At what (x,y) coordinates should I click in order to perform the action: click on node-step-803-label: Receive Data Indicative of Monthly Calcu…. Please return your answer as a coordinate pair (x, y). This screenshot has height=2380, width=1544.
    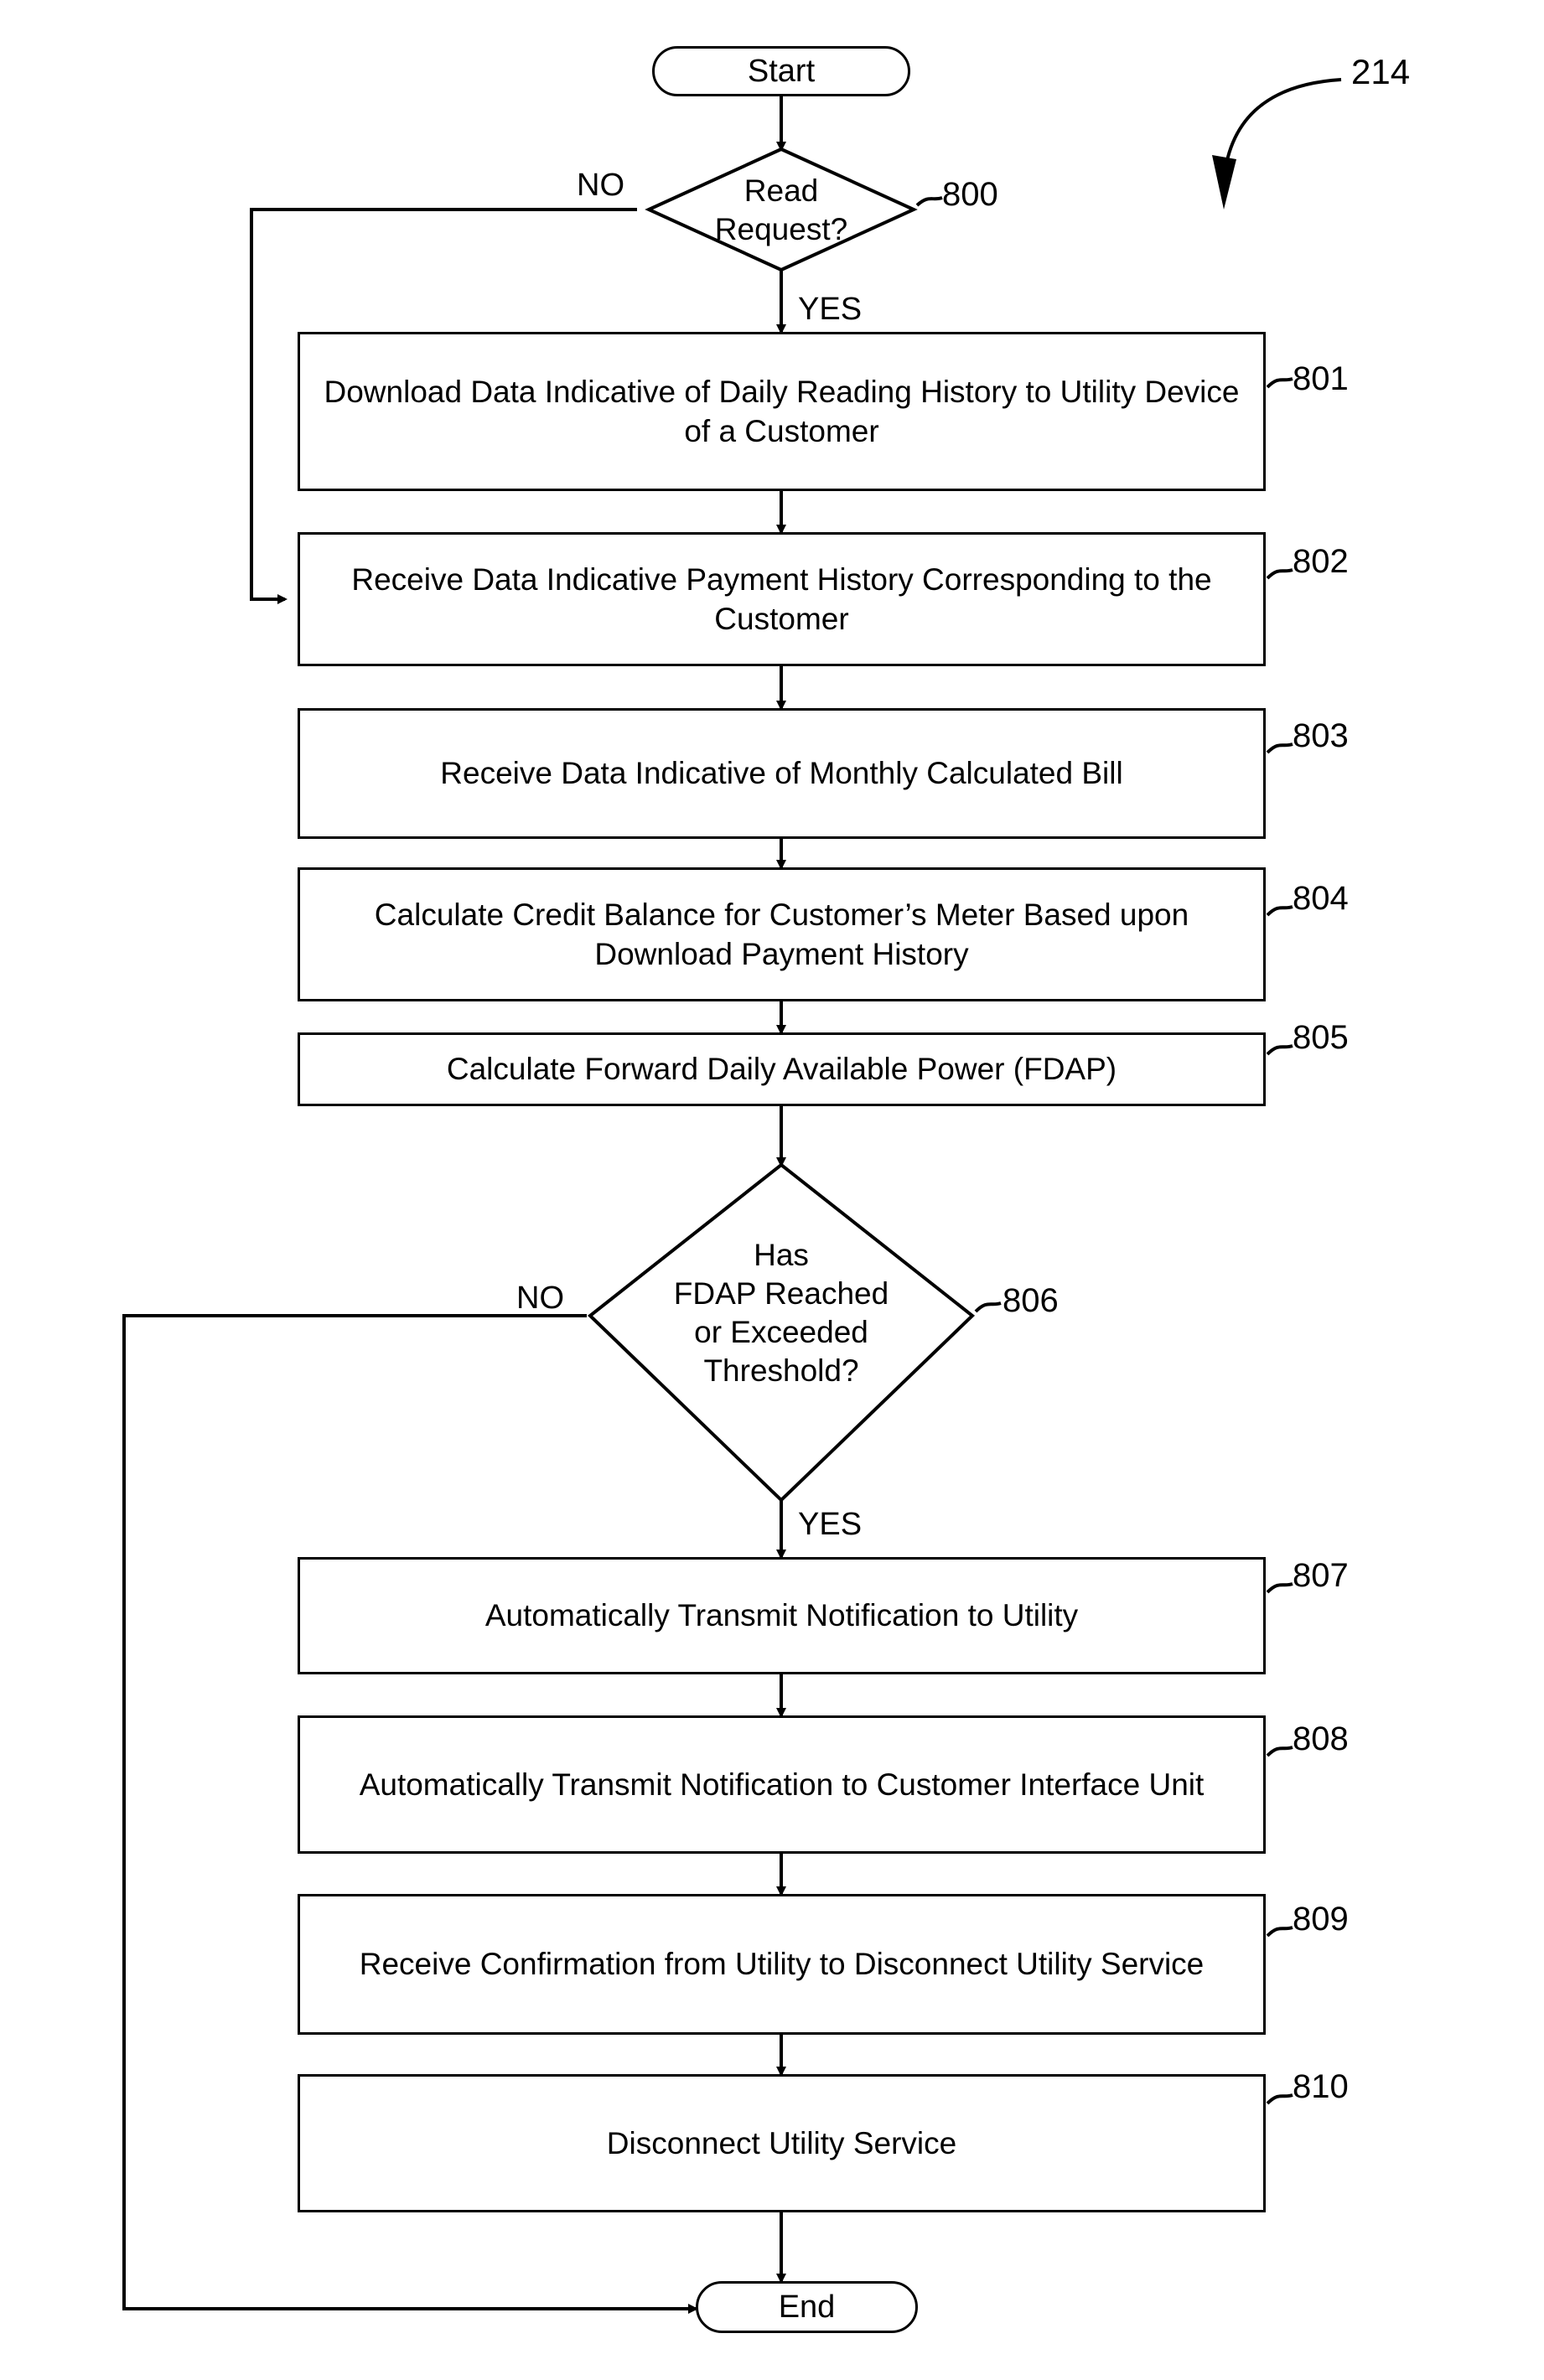
    Looking at the image, I should click on (782, 773).